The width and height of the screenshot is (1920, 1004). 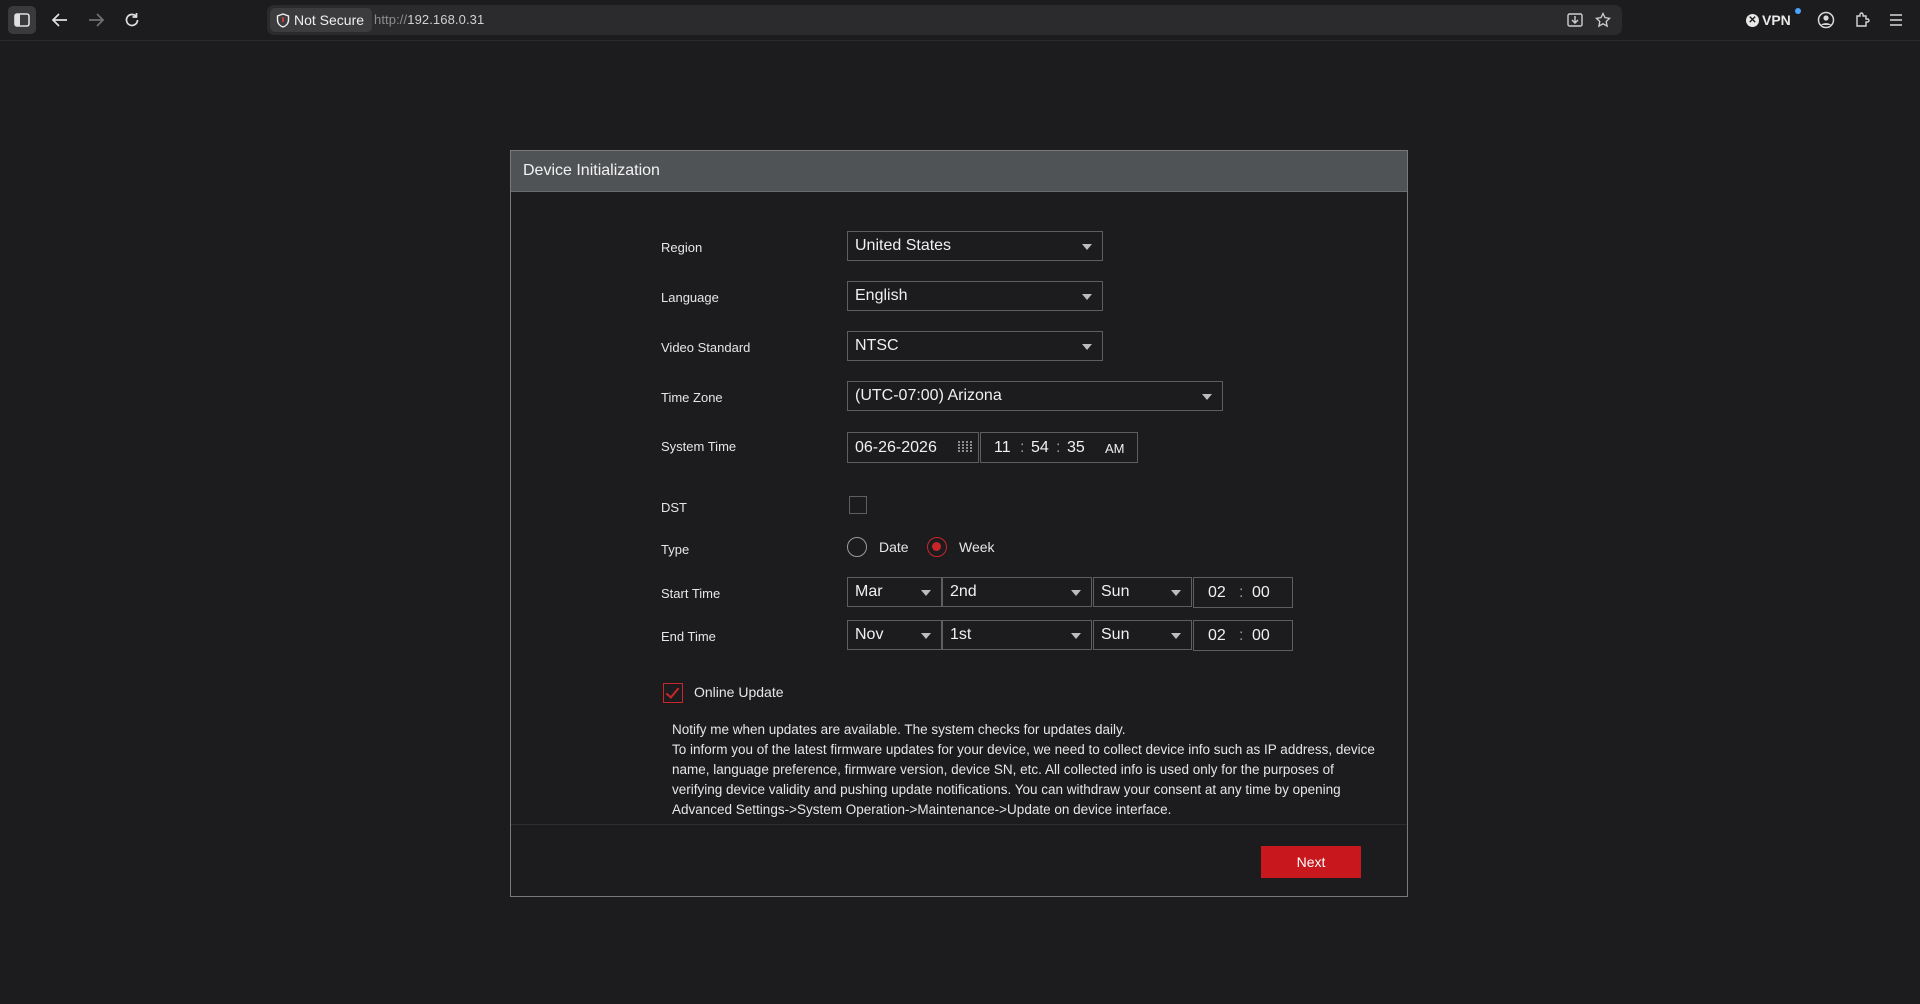 I want to click on extensions-puzzle-icon, so click(x=1862, y=20).